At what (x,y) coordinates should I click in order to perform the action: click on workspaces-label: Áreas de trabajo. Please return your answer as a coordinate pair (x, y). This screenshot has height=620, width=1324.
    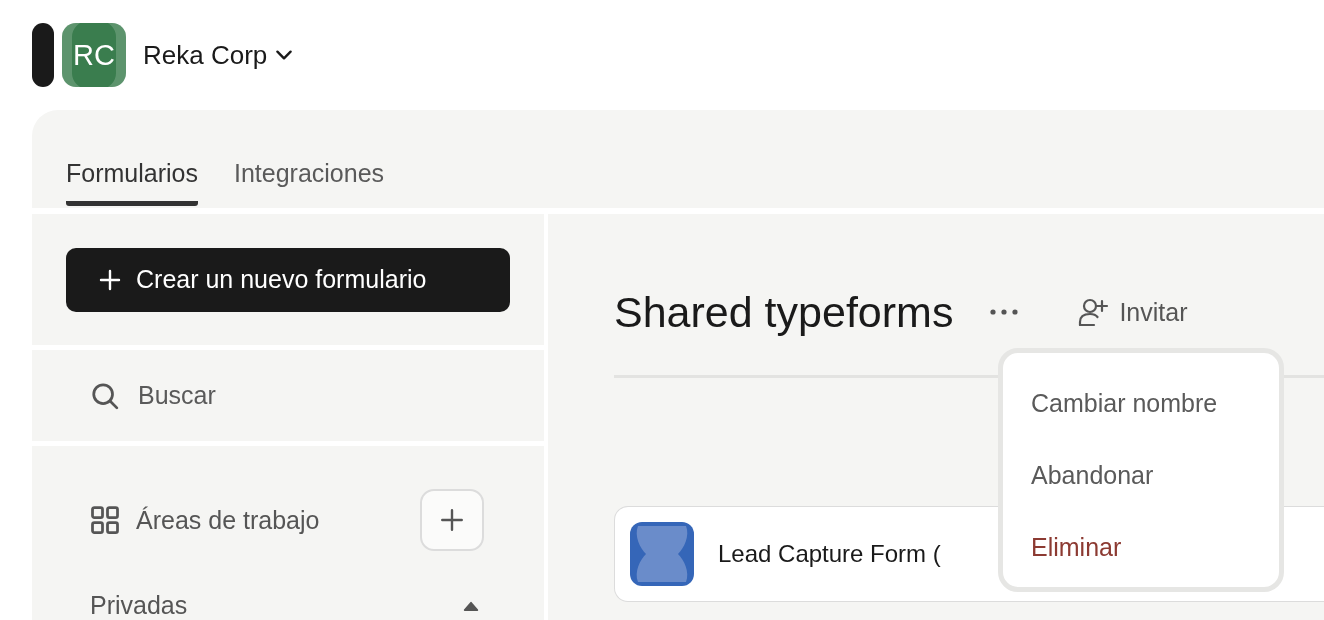
    Looking at the image, I should click on (228, 520).